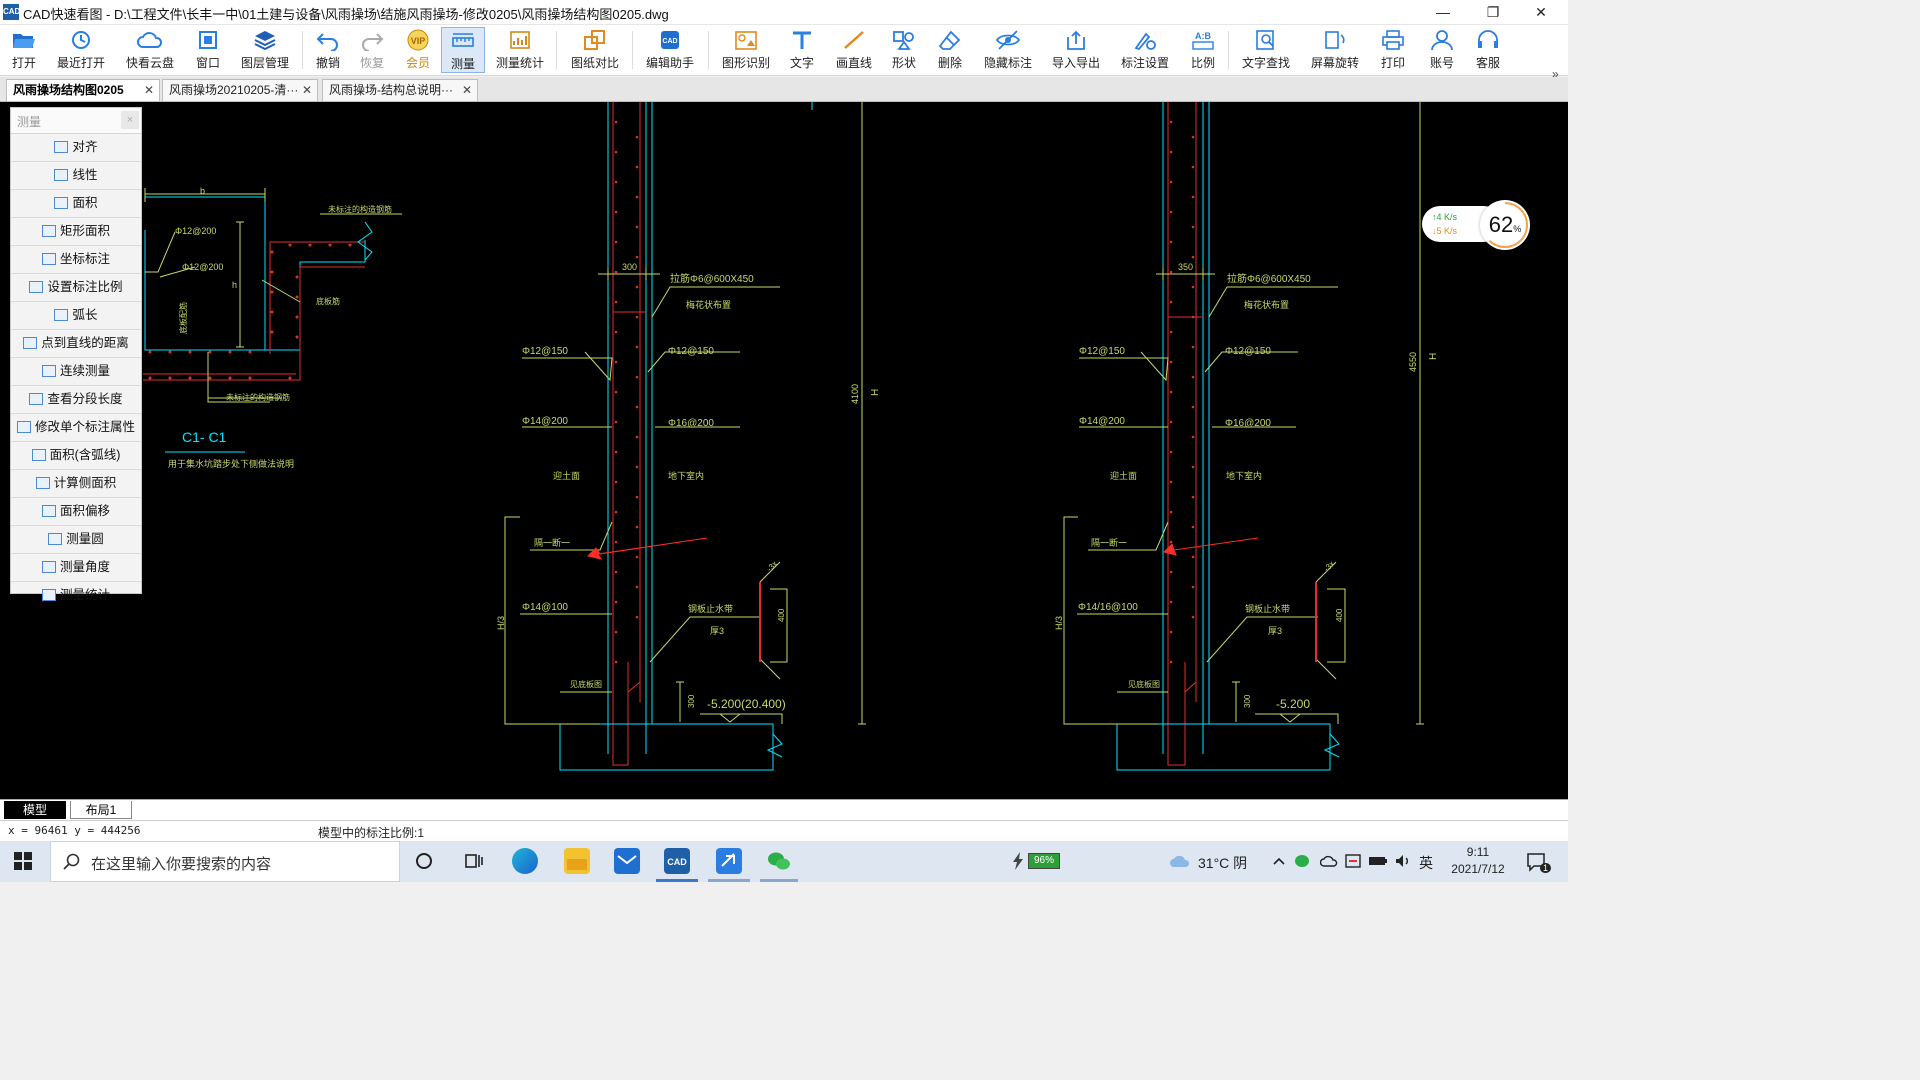 The image size is (1920, 1080). I want to click on line-button: 画直线, so click(854, 50).